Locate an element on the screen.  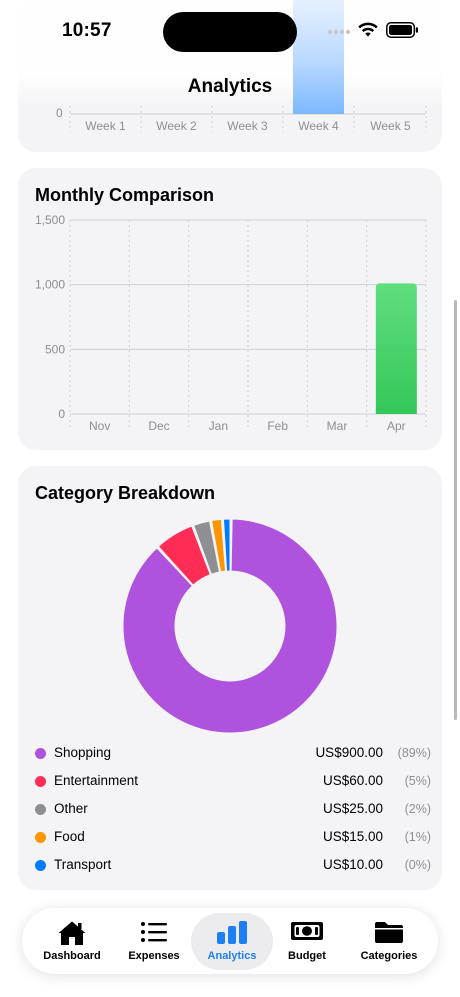
banknote-icon is located at coordinates (307, 931).